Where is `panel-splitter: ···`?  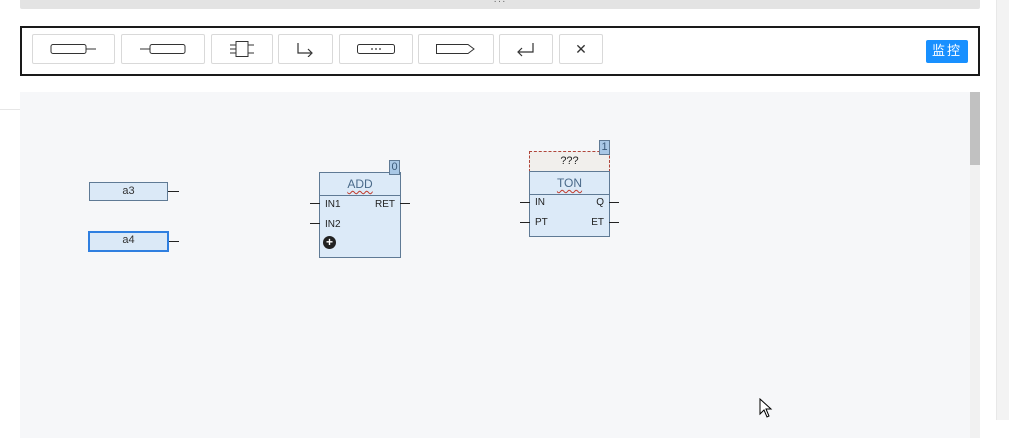 panel-splitter: ··· is located at coordinates (500, 4).